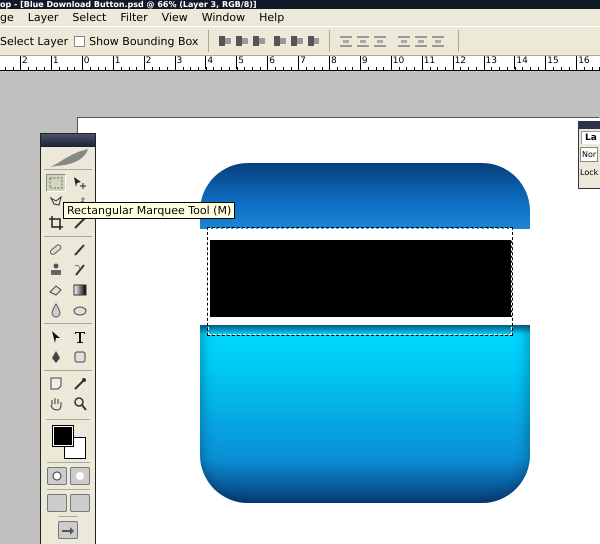 The height and width of the screenshot is (544, 600). Describe the element at coordinates (86, 62) in the screenshot. I see `ruler-label: 0` at that location.